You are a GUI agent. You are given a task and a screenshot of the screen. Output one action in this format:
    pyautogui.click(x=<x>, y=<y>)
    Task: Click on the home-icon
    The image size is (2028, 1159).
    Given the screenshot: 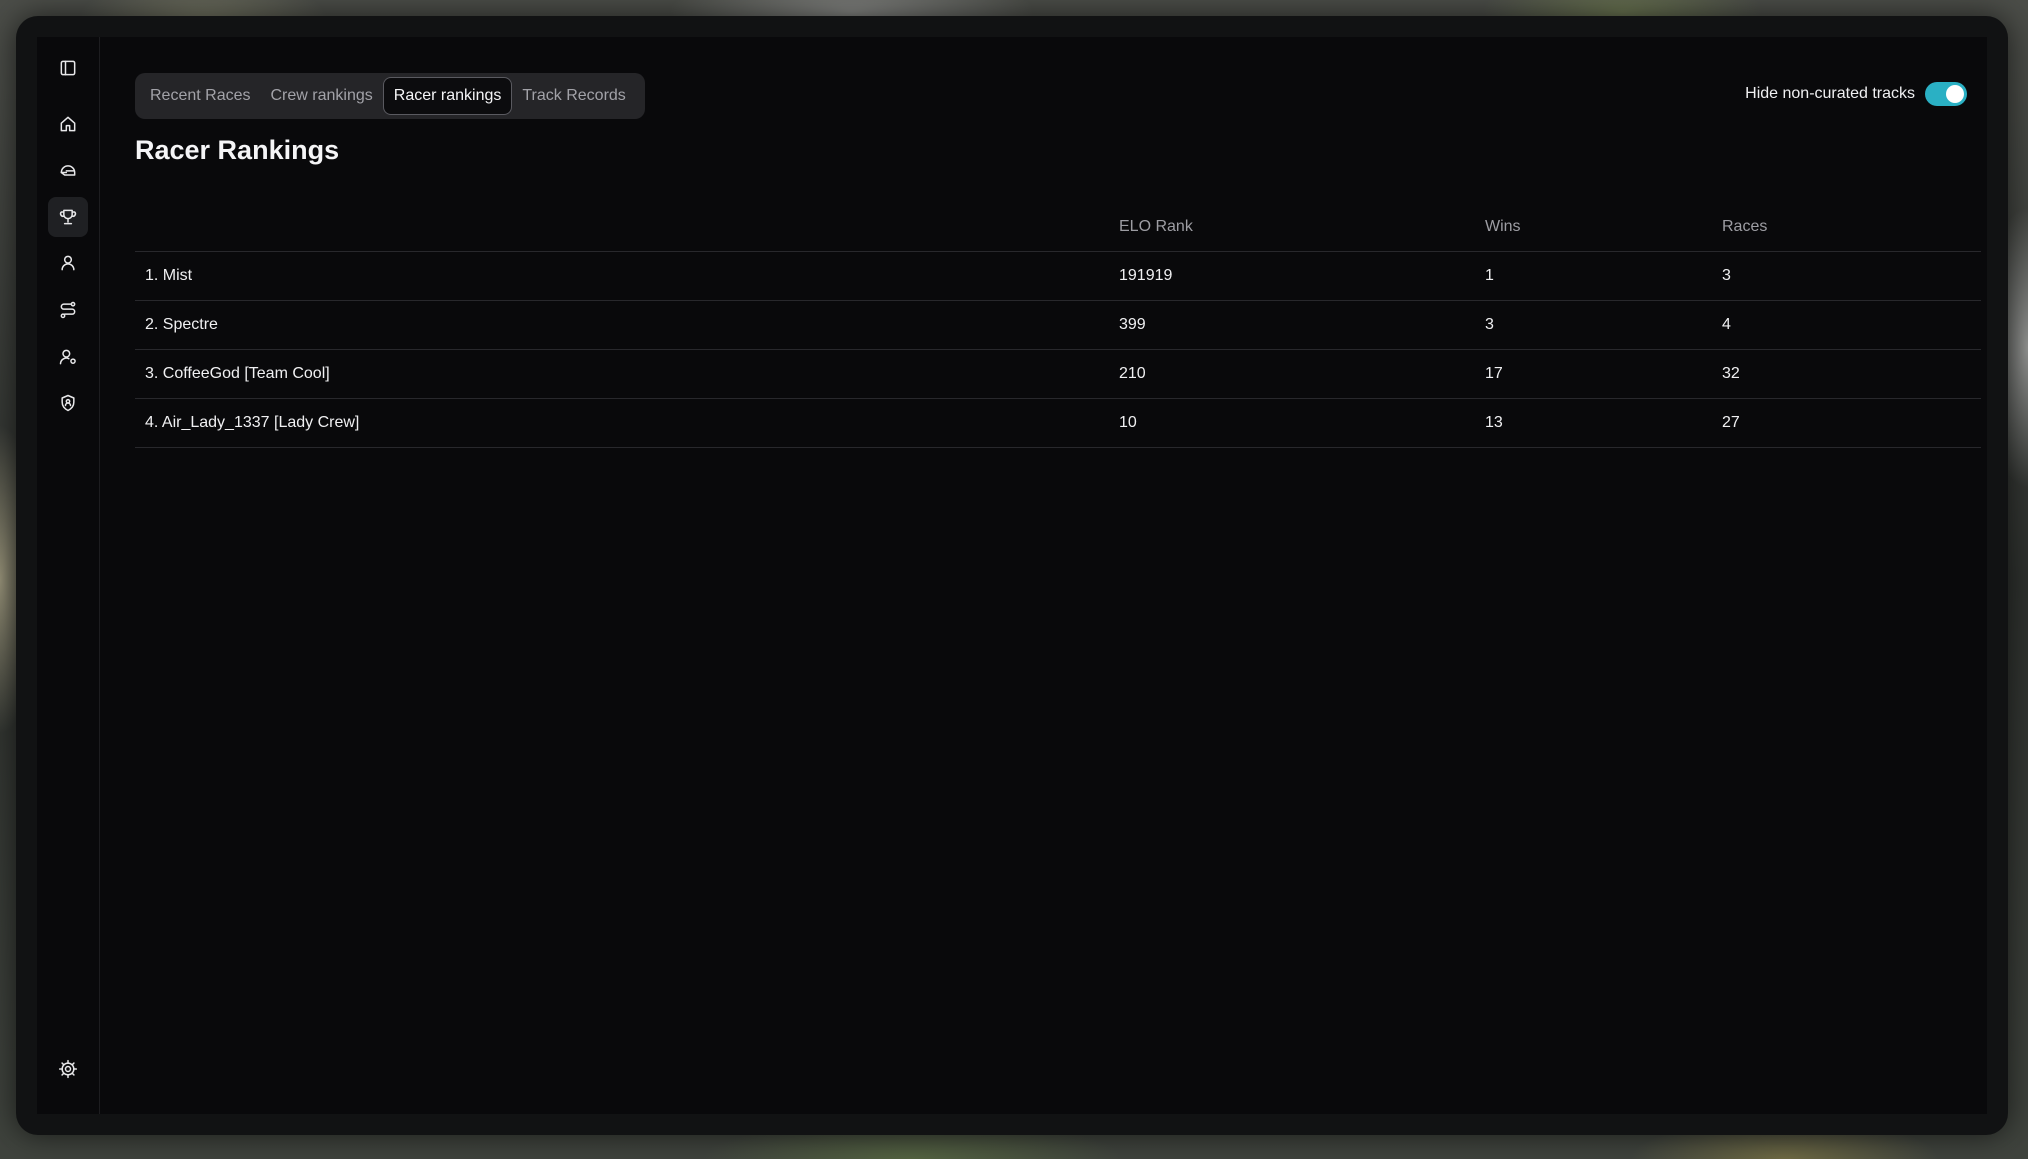 What is the action you would take?
    pyautogui.click(x=68, y=124)
    